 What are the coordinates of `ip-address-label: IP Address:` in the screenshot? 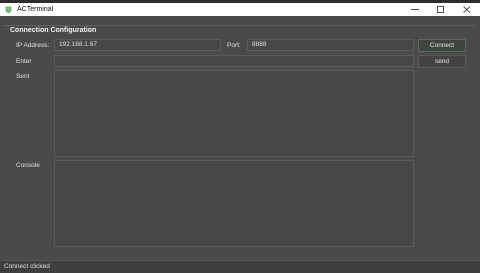 It's located at (33, 45).